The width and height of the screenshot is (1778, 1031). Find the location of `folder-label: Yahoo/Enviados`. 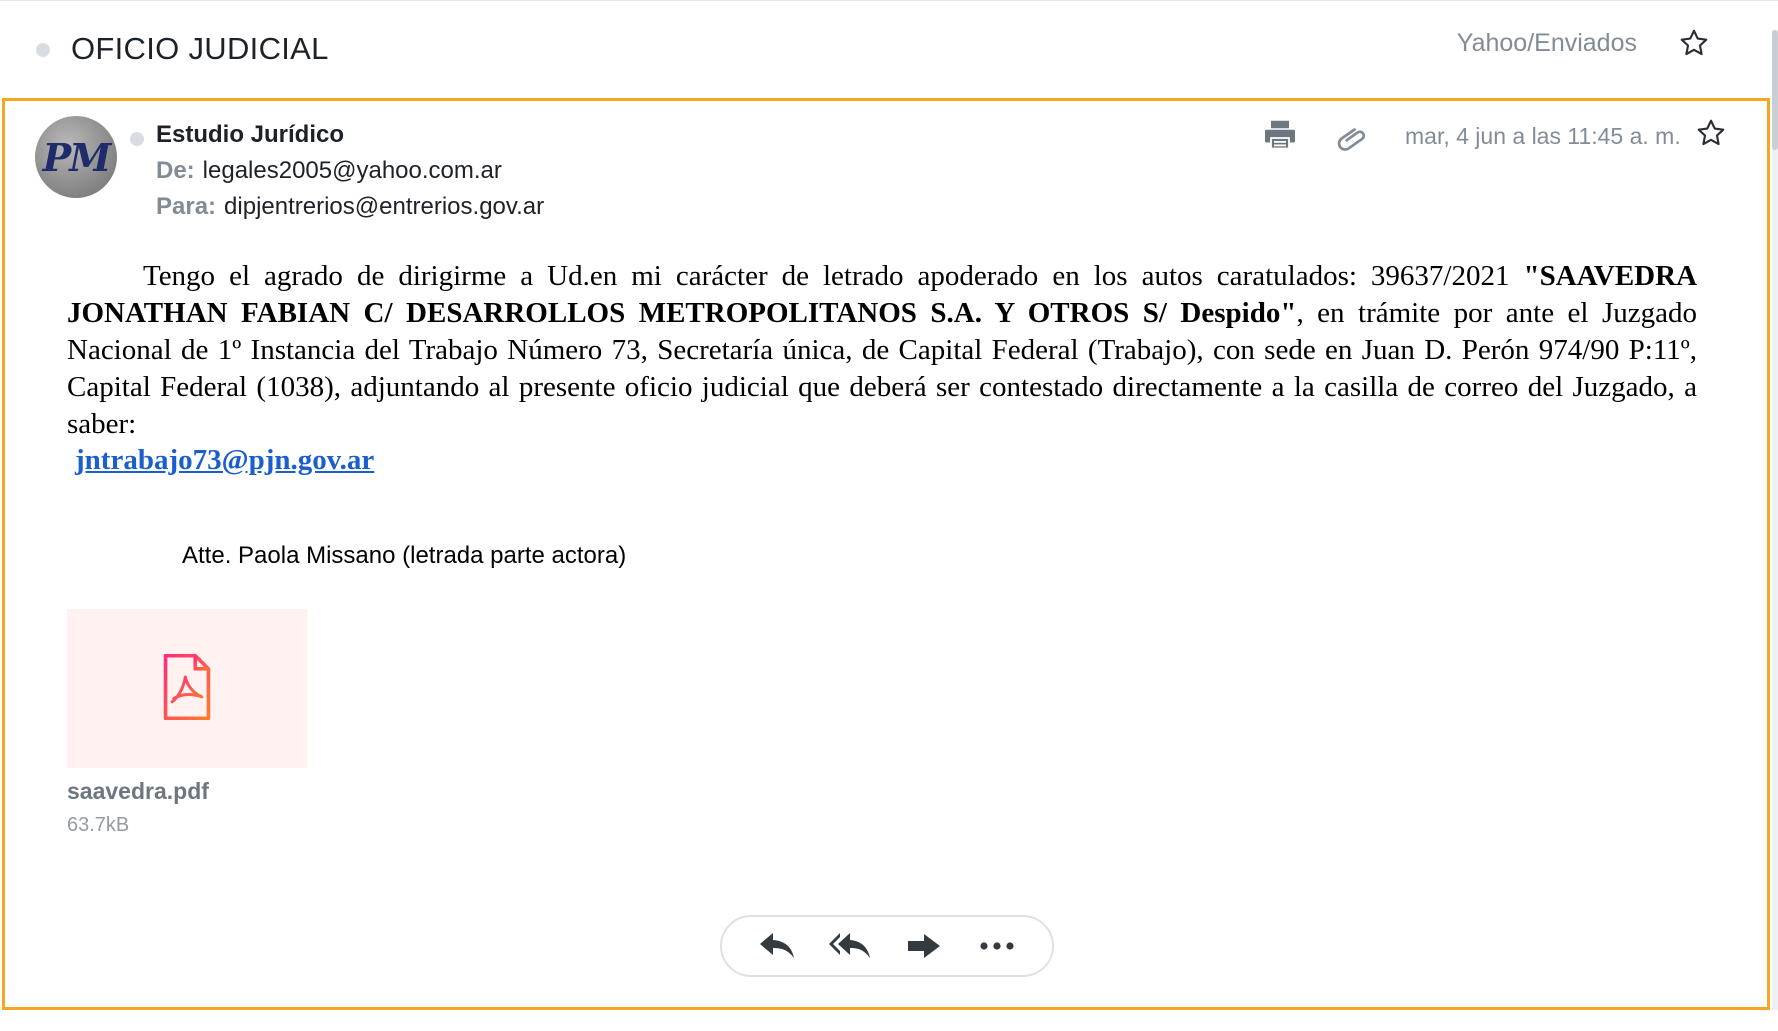

folder-label: Yahoo/Enviados is located at coordinates (1547, 43).